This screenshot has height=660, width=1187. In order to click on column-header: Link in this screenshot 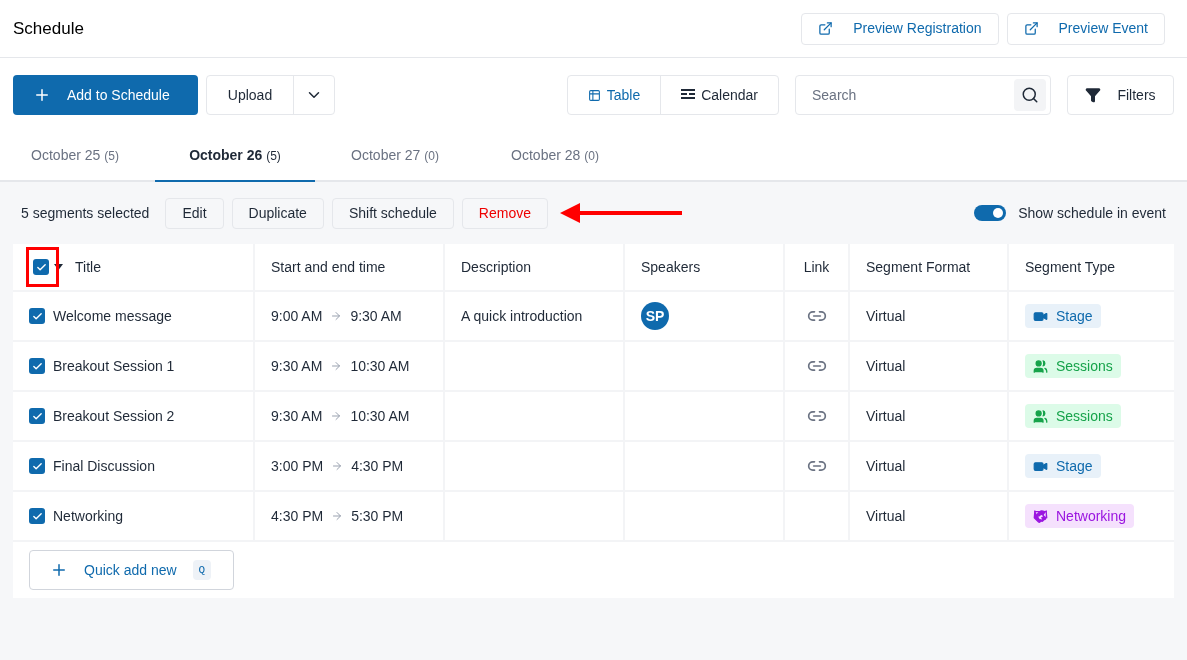, I will do `click(816, 267)`.